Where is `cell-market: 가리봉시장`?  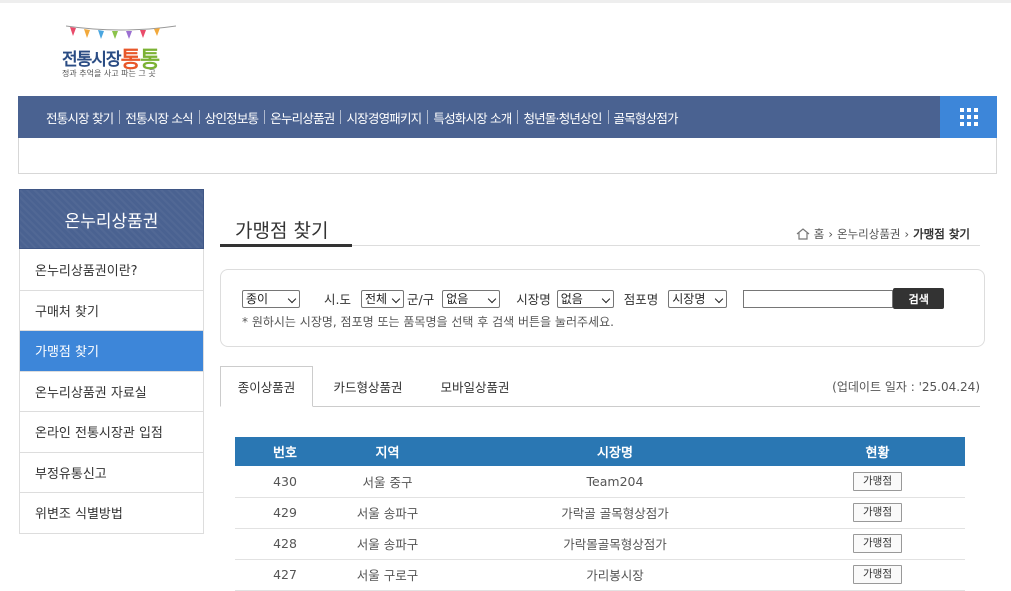
cell-market: 가리봉시장 is located at coordinates (615, 575).